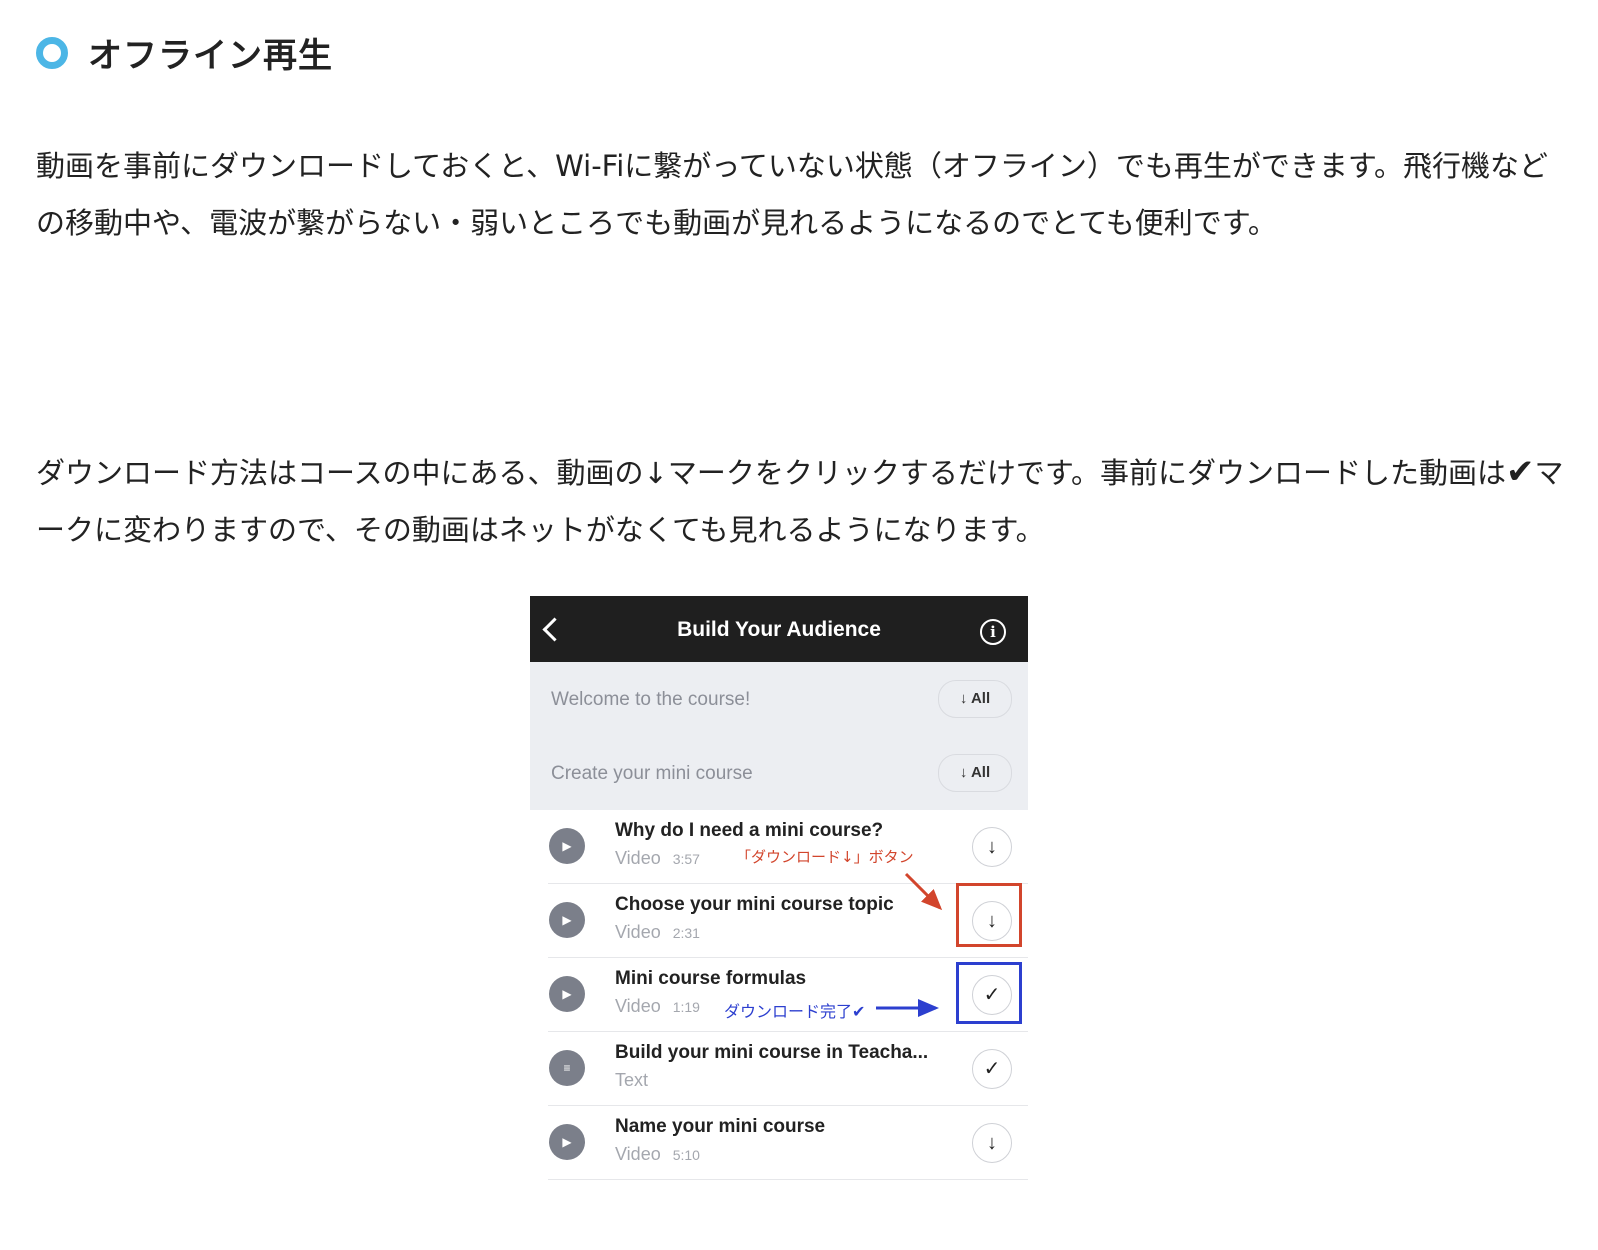 The image size is (1598, 1250). I want to click on circle-bullet-icon, so click(52, 52).